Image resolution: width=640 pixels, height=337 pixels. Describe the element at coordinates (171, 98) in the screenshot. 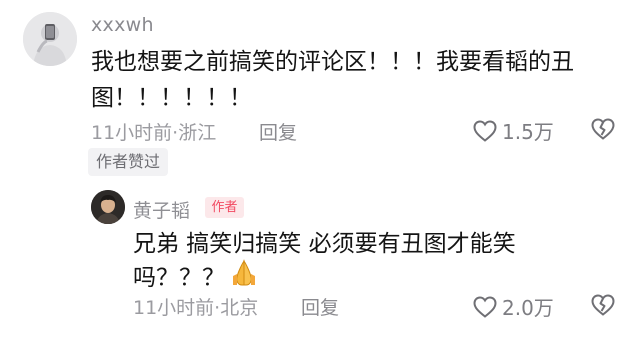

I see `comment-text-line-2: 图！！！！！！` at that location.